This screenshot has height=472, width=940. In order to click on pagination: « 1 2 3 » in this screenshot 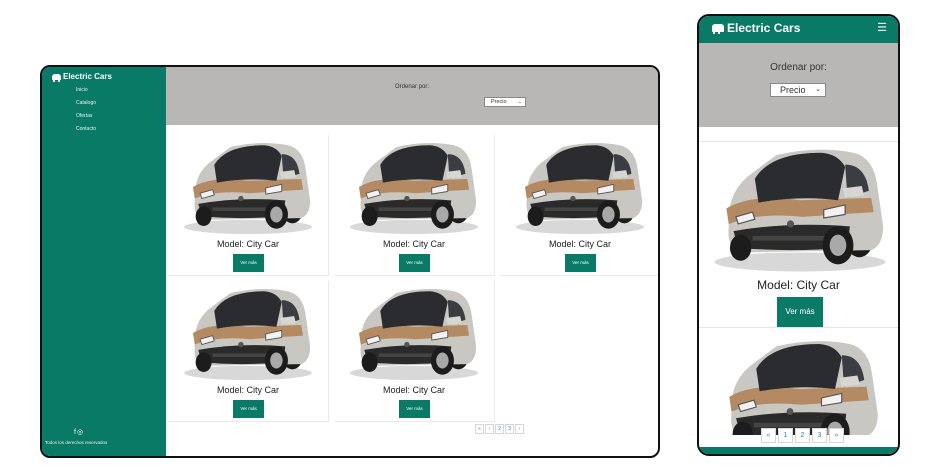, I will do `click(802, 435)`.